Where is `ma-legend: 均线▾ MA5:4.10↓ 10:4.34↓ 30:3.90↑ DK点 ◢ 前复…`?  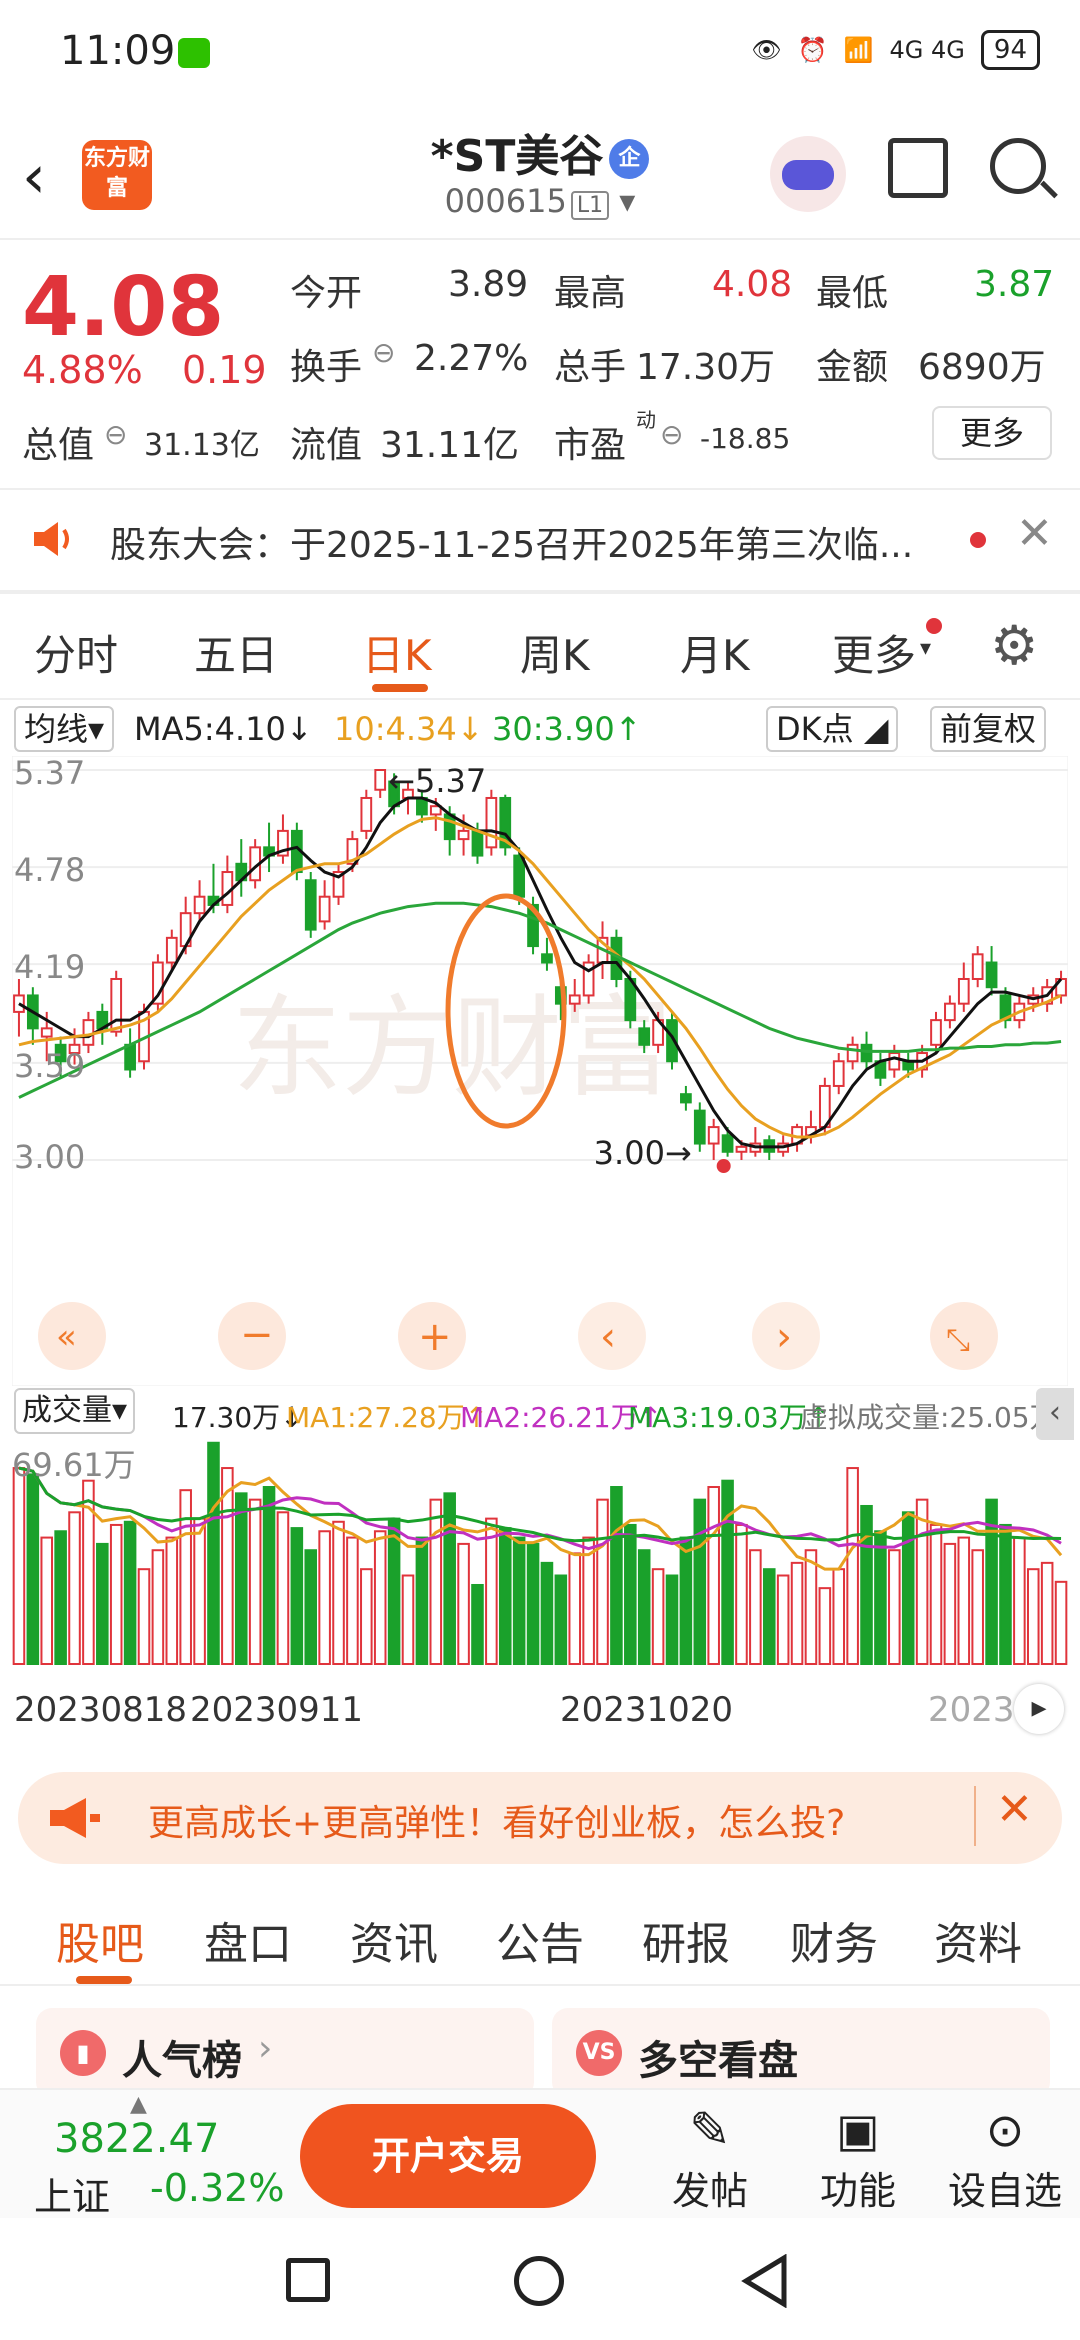 ma-legend: 均线▾ MA5:4.10↓ 10:4.34↓ 30:3.90↑ DK点 ◢ 前复… is located at coordinates (544, 731).